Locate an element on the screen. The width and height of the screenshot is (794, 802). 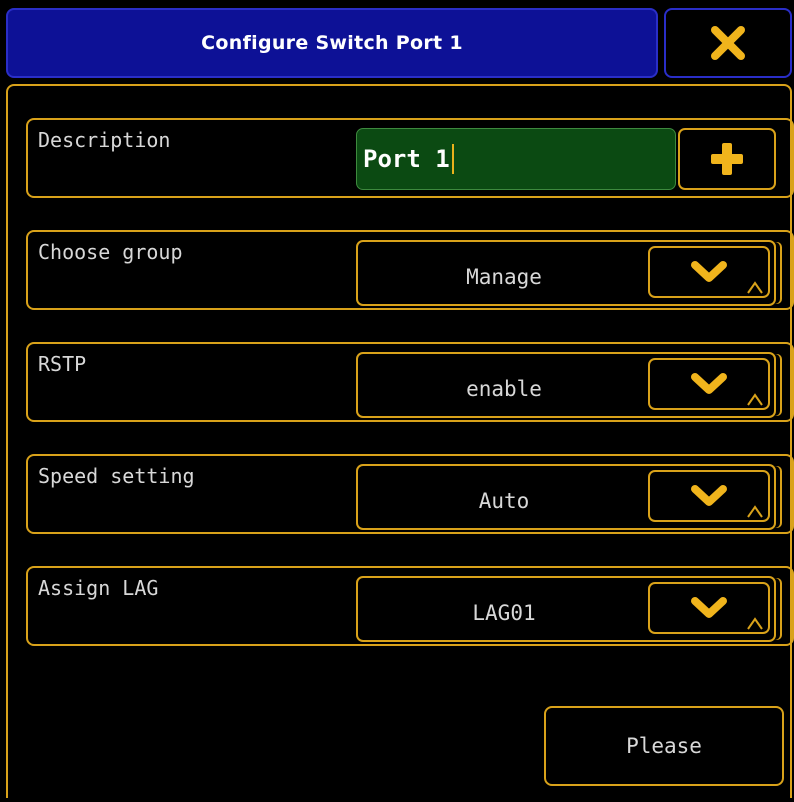
add-button is located at coordinates (727, 159).